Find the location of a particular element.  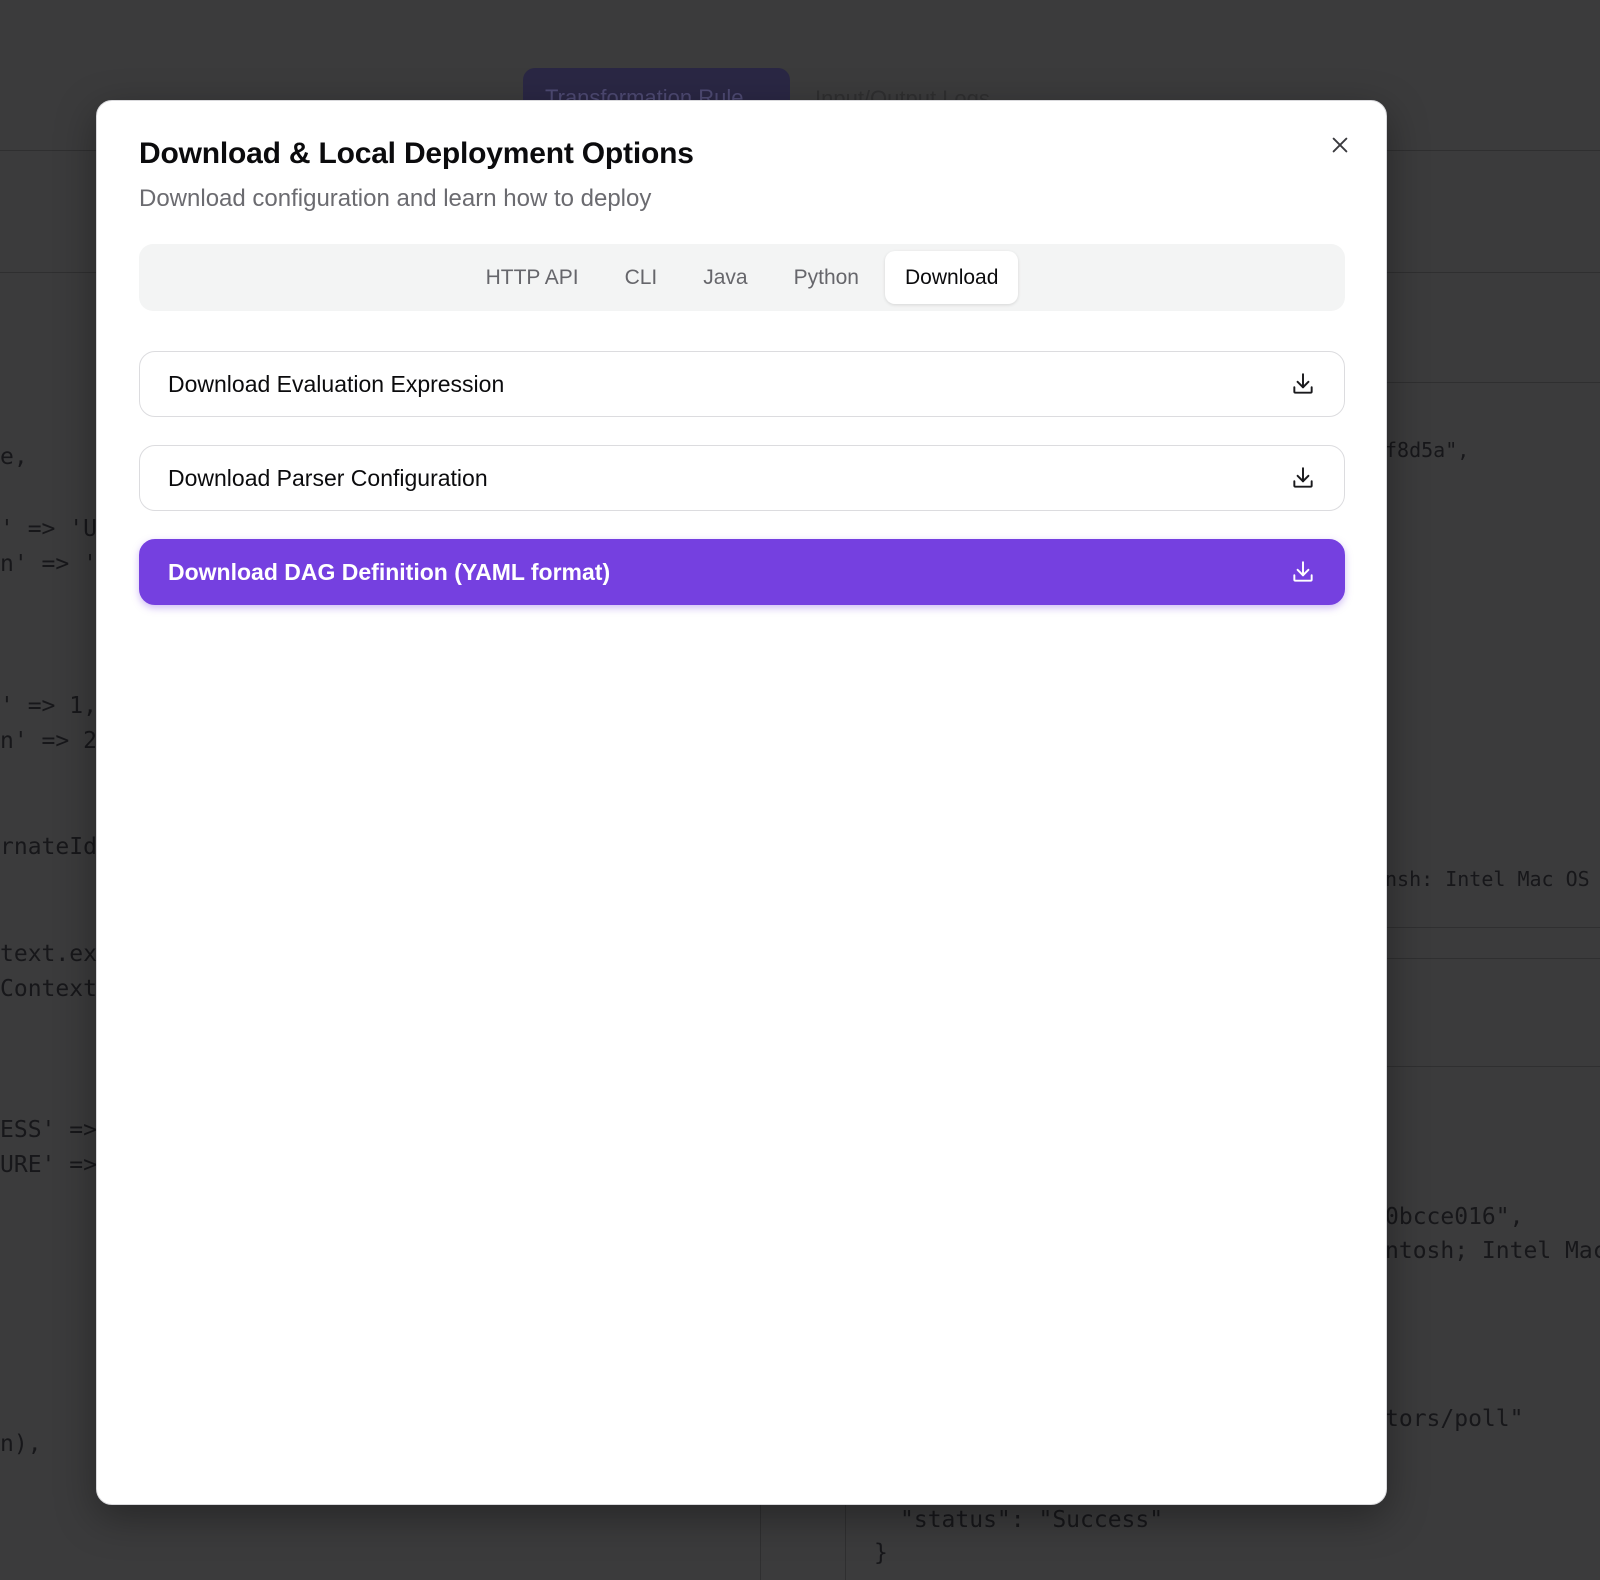

close-button is located at coordinates (1340, 145).